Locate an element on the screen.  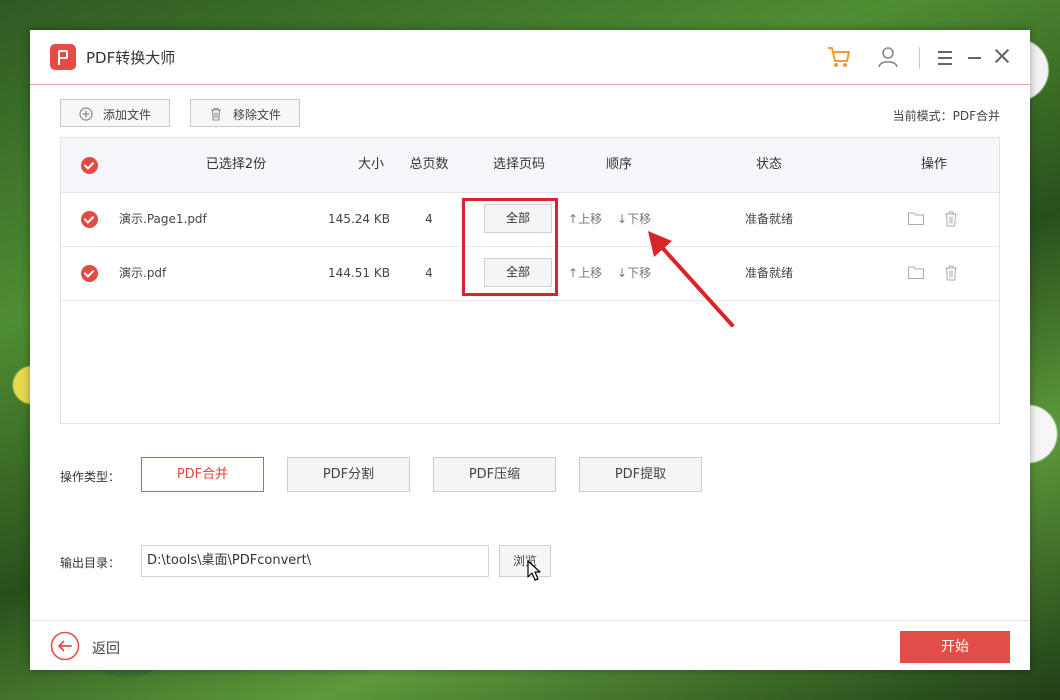
title-bar: PDF转换大师 is located at coordinates (530, 57).